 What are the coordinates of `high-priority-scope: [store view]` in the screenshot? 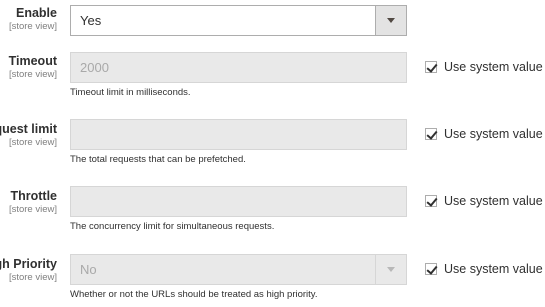 It's located at (32, 277).